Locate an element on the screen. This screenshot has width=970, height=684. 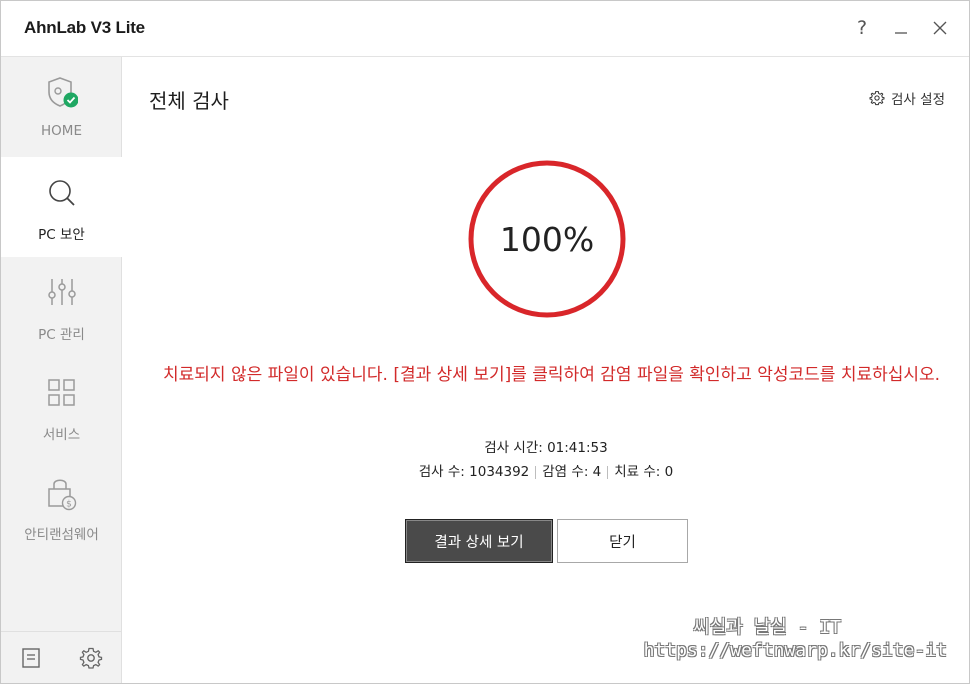
shield-check-icon is located at coordinates (63, 92).